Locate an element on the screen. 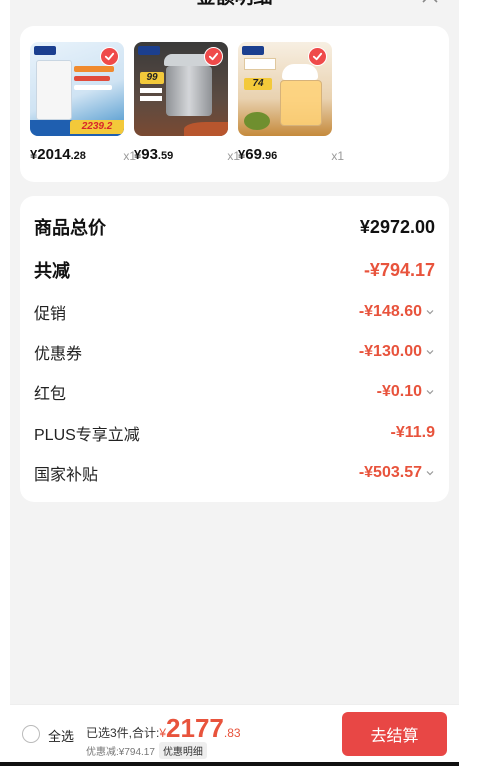 The width and height of the screenshot is (480, 766). product-thumbnail: 74 is located at coordinates (285, 89).